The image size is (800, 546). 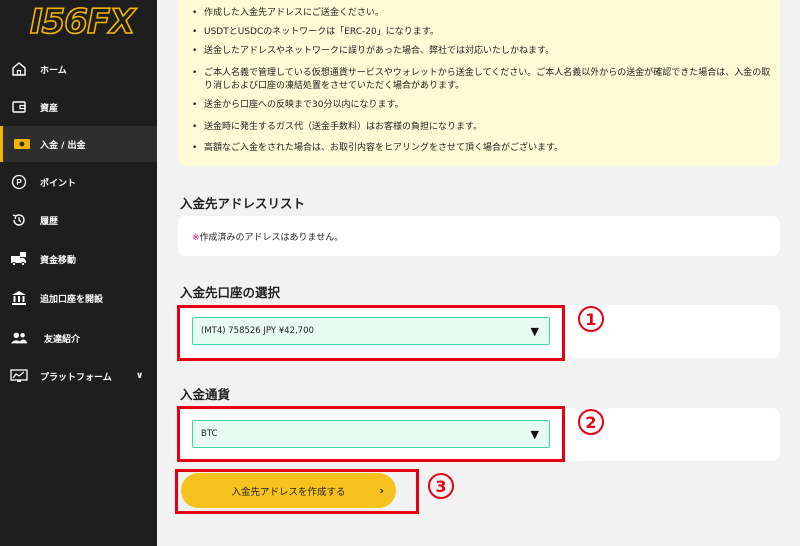 What do you see at coordinates (78, 220) in the screenshot?
I see `sidebar-item-history: 履歴` at bounding box center [78, 220].